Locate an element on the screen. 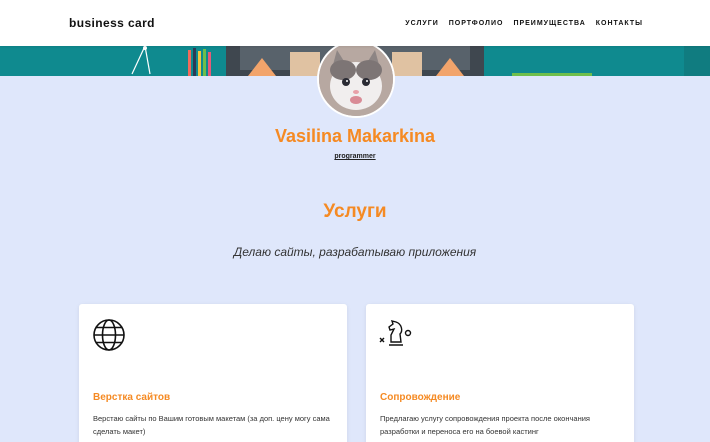  nav-link-services: УСЛУГИ is located at coordinates (422, 23).